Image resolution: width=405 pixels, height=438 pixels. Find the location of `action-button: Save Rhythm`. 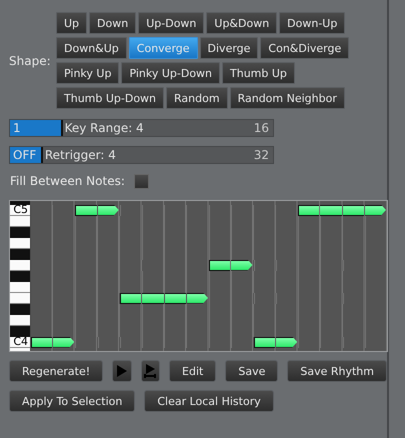

action-button: Save Rhythm is located at coordinates (337, 371).